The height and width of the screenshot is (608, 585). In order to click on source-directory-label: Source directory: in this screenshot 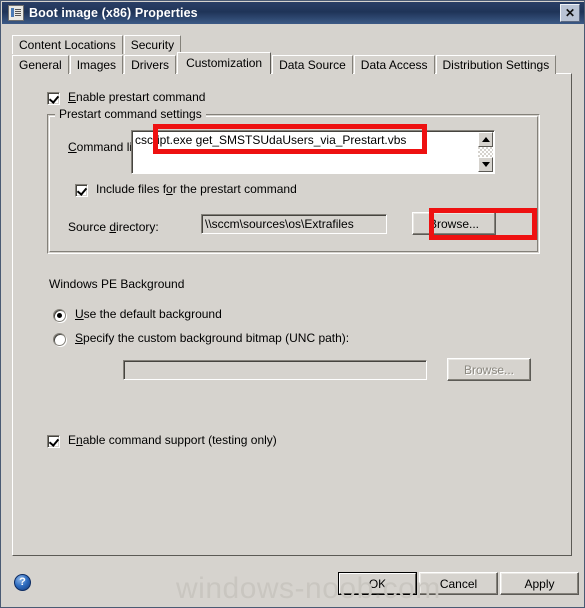, I will do `click(113, 227)`.